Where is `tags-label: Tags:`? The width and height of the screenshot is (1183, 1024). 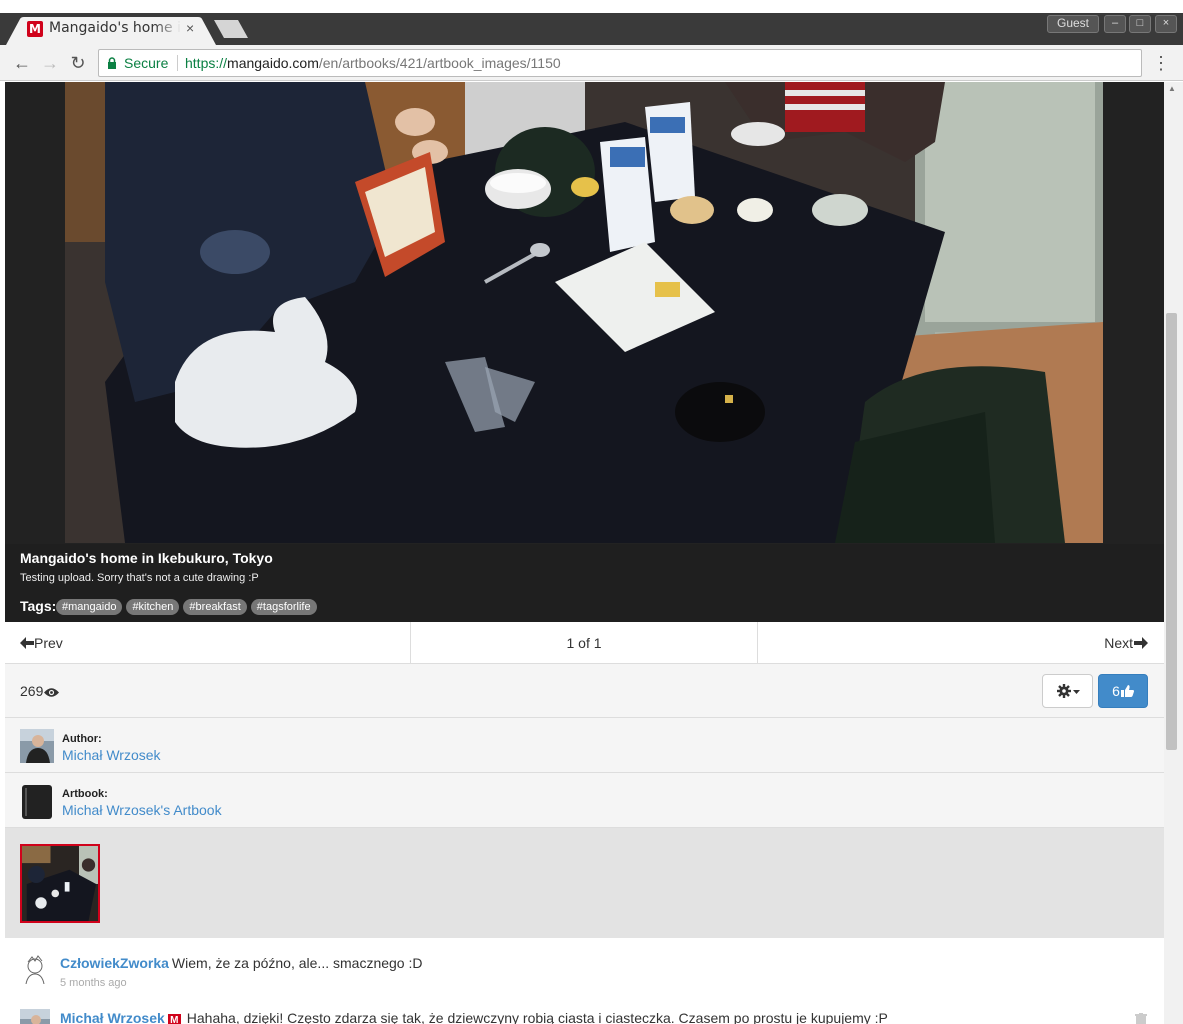
tags-label: Tags: is located at coordinates (38, 606).